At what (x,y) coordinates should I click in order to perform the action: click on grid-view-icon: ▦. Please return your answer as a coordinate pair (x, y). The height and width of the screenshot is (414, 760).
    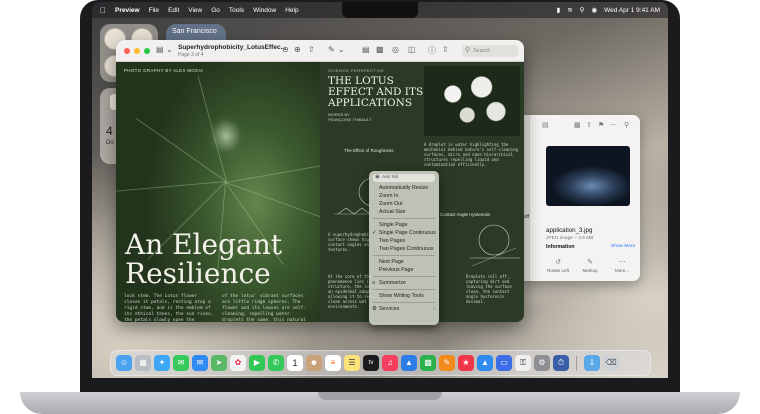
    Looking at the image, I should click on (577, 125).